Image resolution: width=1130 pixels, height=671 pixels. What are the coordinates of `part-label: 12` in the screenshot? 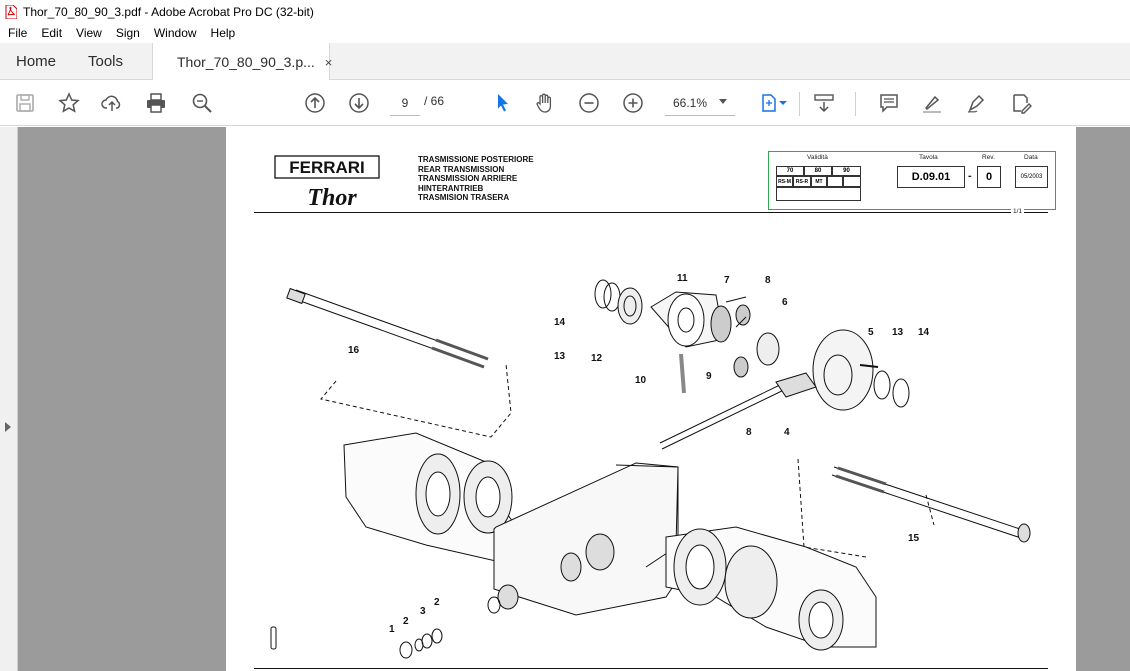 It's located at (597, 358).